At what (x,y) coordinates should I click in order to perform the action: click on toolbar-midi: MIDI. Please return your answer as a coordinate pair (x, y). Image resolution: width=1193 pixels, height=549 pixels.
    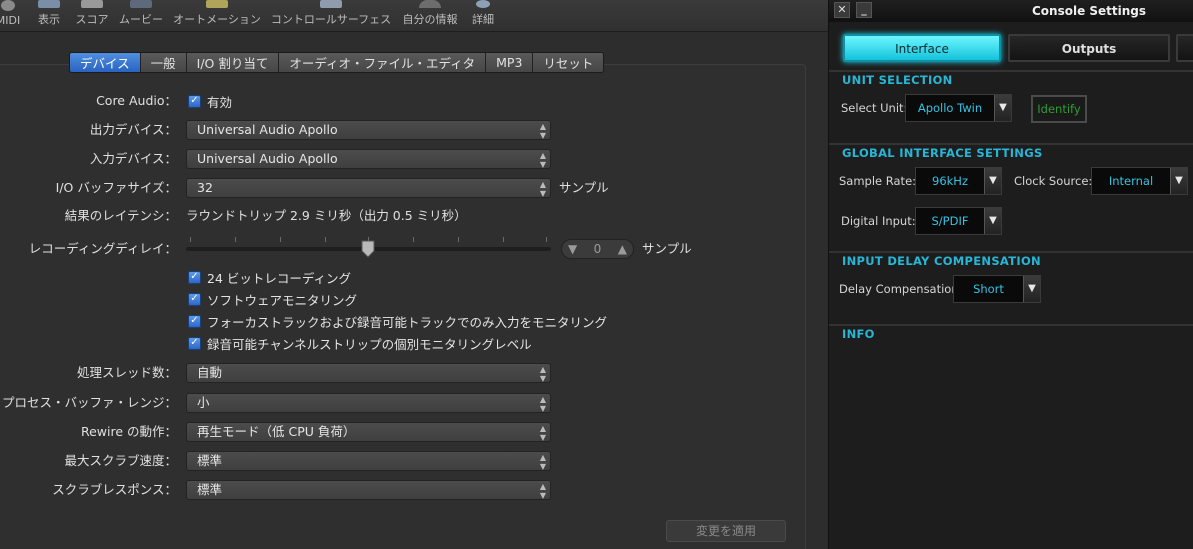
    Looking at the image, I should click on (11, 16).